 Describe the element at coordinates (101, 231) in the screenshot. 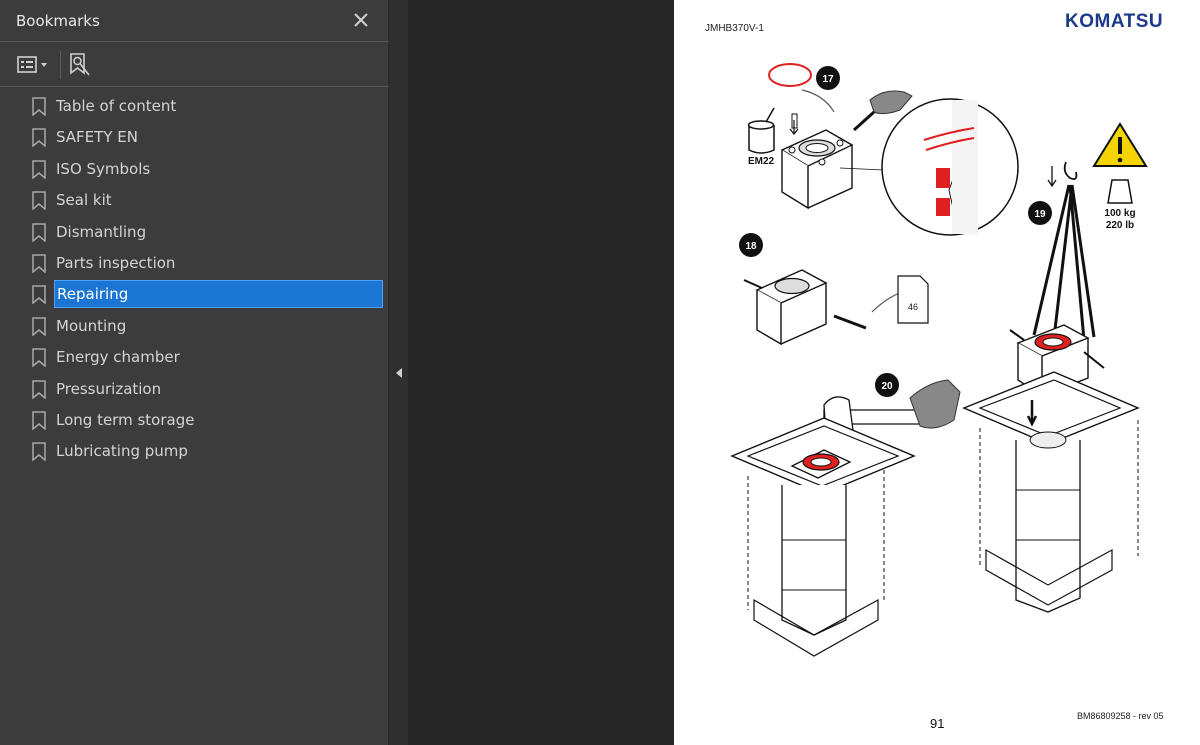

I see `bookmark-label: Dismantling` at that location.